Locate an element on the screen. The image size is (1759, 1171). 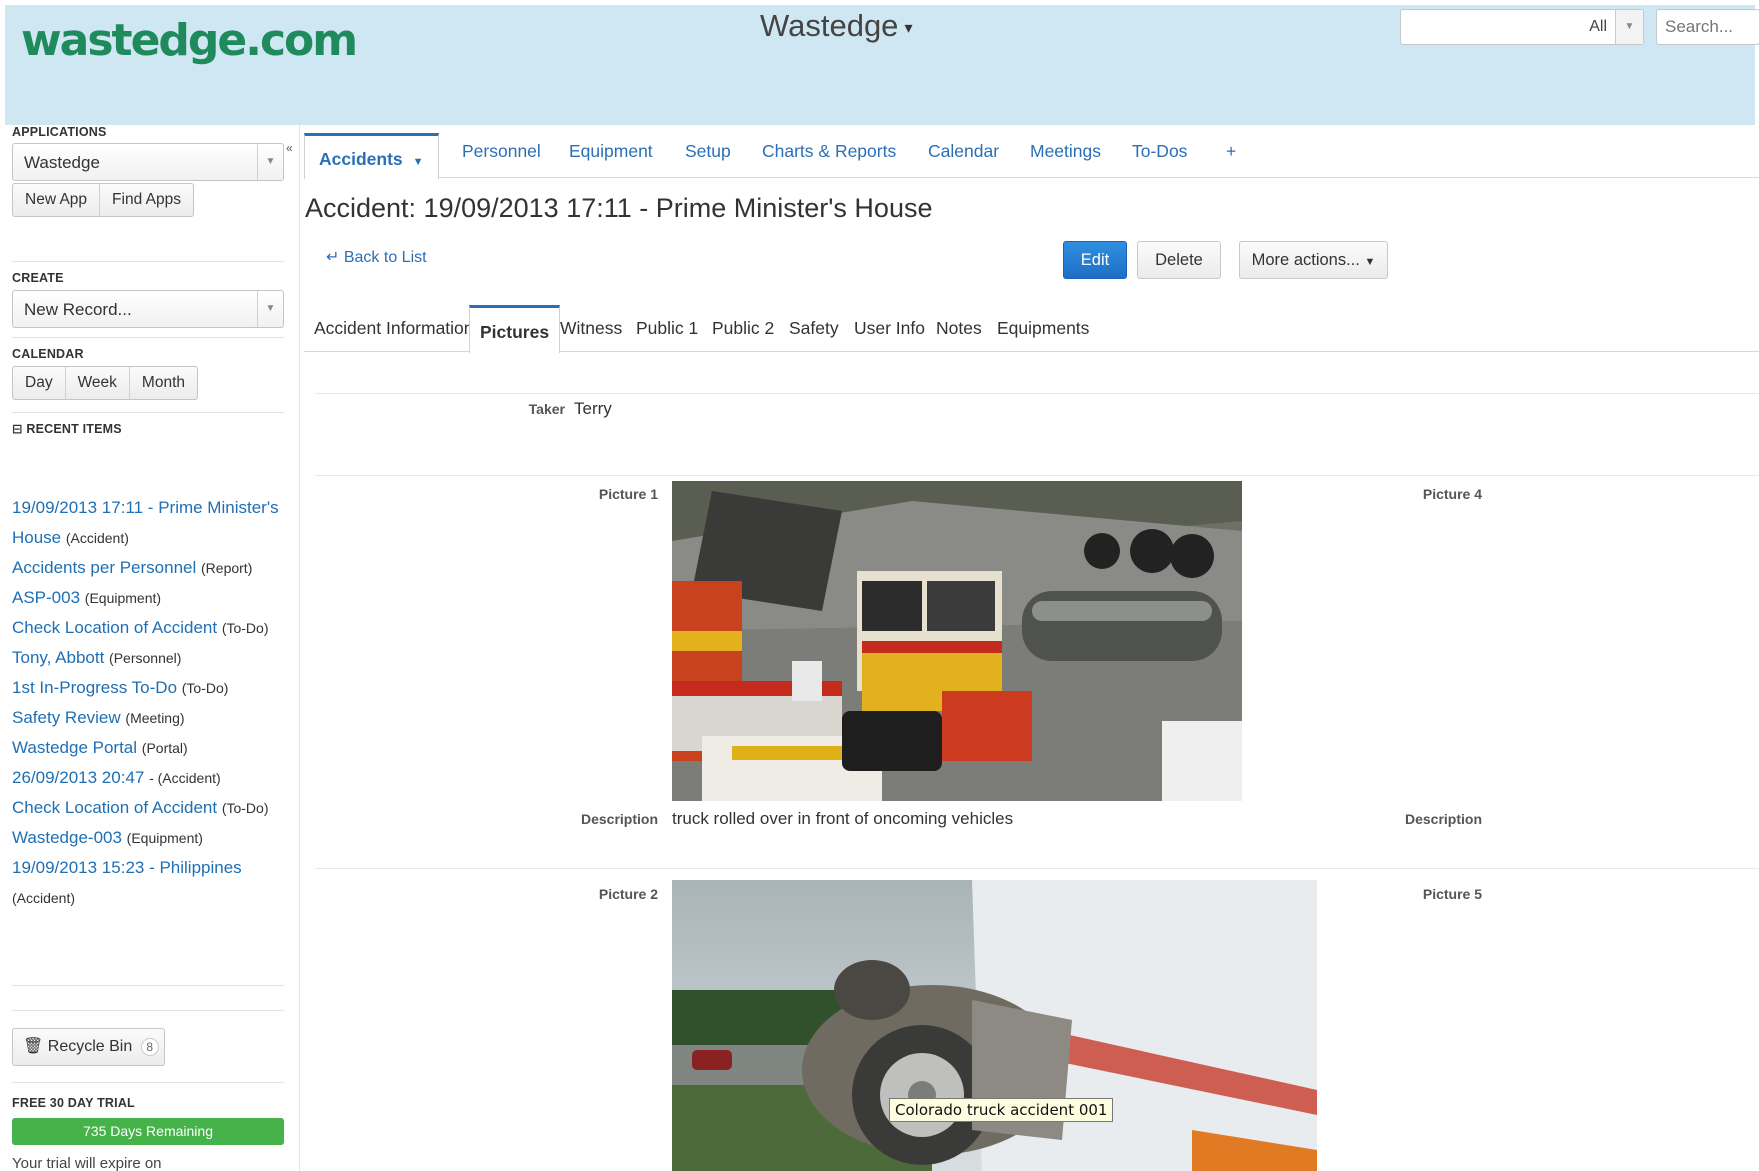
trash-icon: 🗑 is located at coordinates (33, 1046).